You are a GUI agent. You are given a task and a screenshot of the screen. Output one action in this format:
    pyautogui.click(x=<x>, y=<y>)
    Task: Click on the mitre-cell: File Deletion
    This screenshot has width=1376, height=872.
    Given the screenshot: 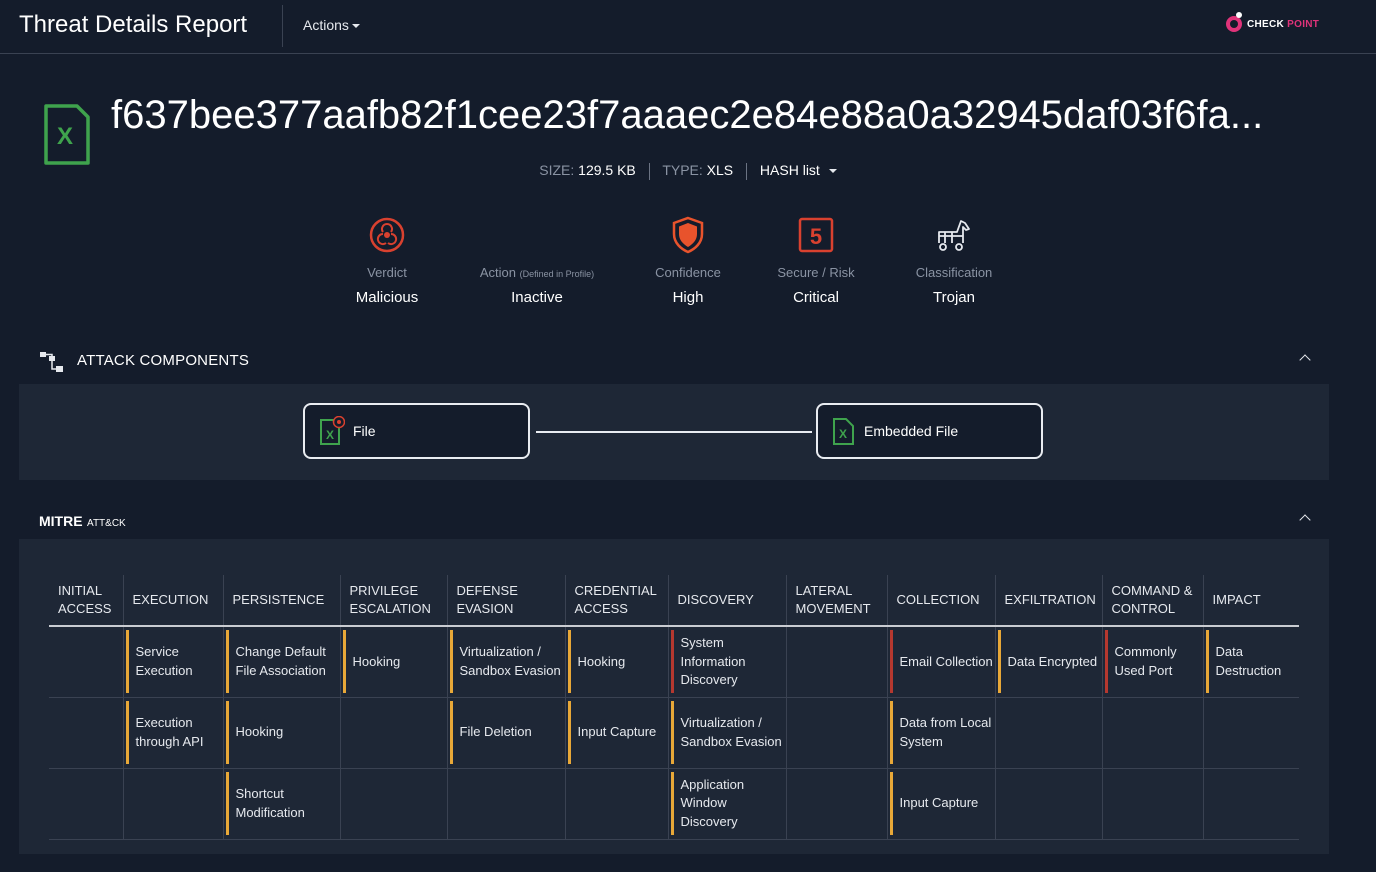 What is the action you would take?
    pyautogui.click(x=505, y=733)
    